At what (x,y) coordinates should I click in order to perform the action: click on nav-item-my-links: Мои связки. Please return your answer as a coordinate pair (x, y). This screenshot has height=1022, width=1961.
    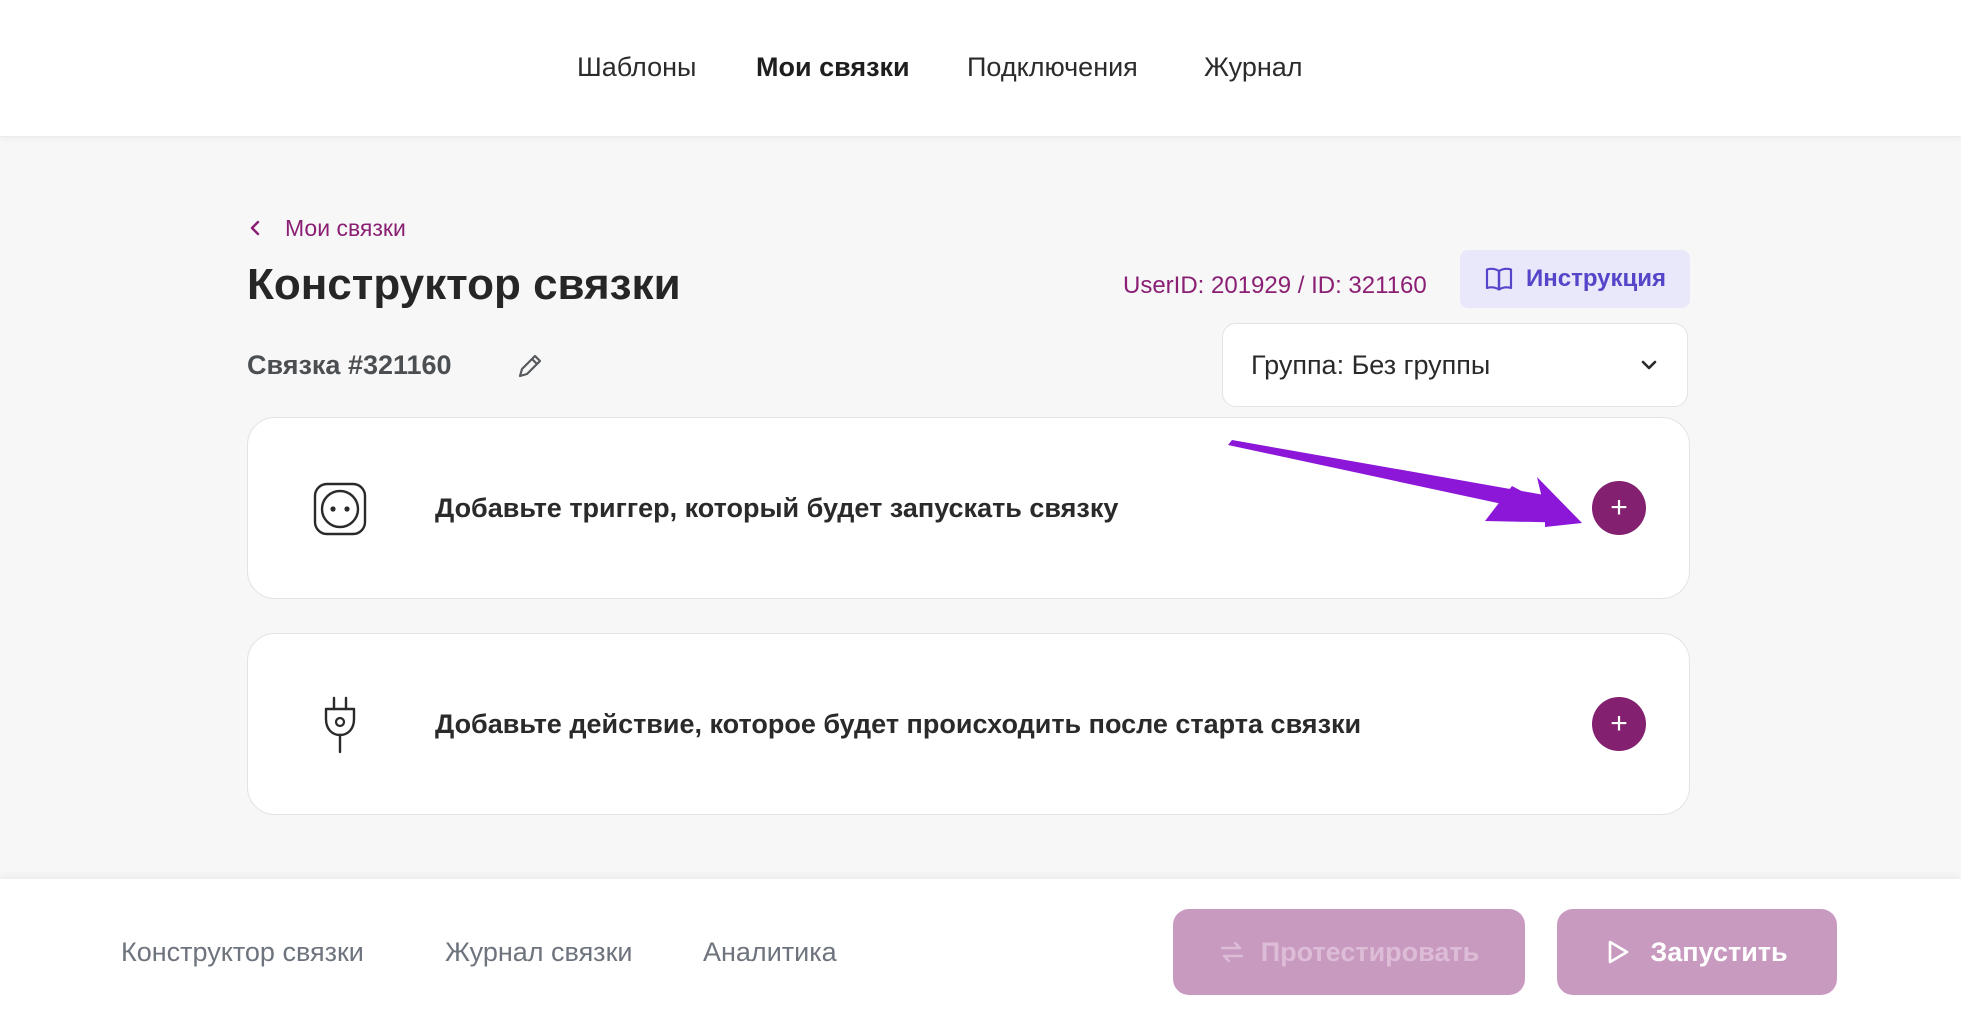
    Looking at the image, I should click on (833, 67).